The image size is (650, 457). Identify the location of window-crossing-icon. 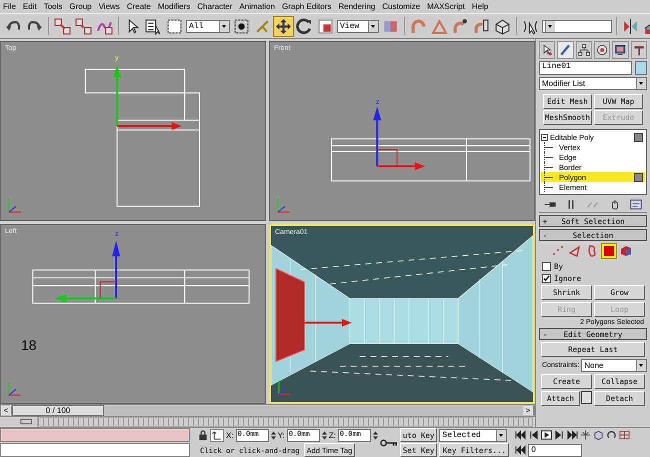
(241, 26).